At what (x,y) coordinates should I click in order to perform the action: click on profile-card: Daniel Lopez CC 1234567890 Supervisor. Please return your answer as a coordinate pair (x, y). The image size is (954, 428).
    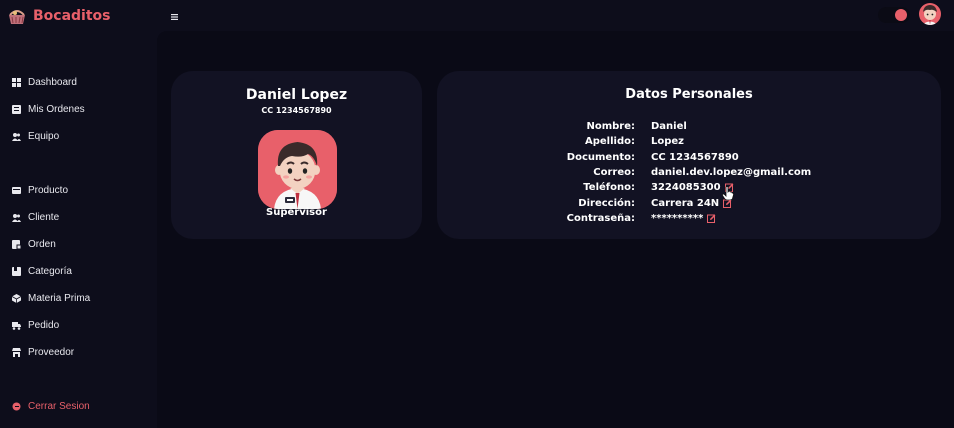
    Looking at the image, I should click on (296, 155).